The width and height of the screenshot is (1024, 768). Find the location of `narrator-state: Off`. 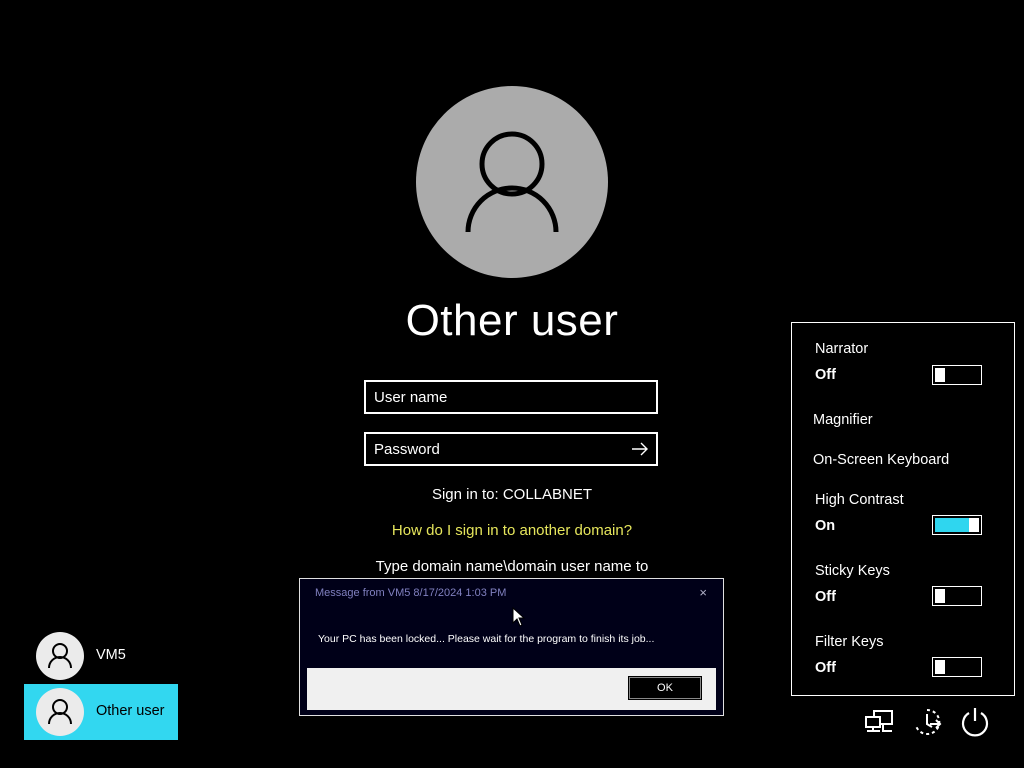

narrator-state: Off is located at coordinates (825, 375).